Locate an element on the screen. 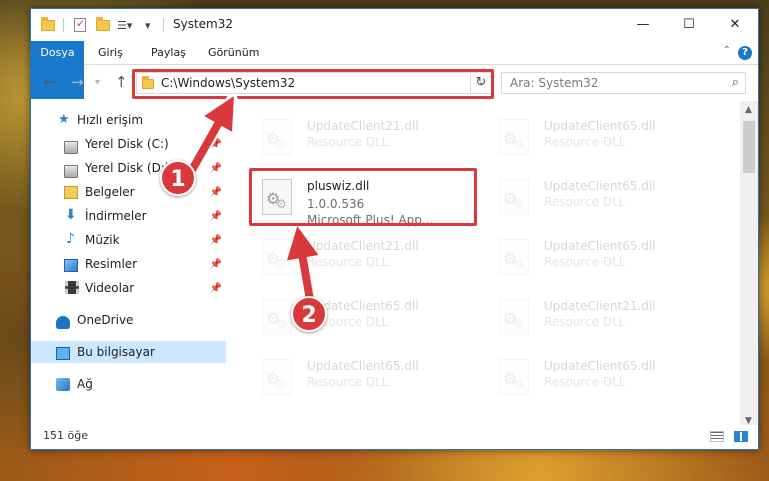  step-1-callout: 1 is located at coordinates (178, 178).